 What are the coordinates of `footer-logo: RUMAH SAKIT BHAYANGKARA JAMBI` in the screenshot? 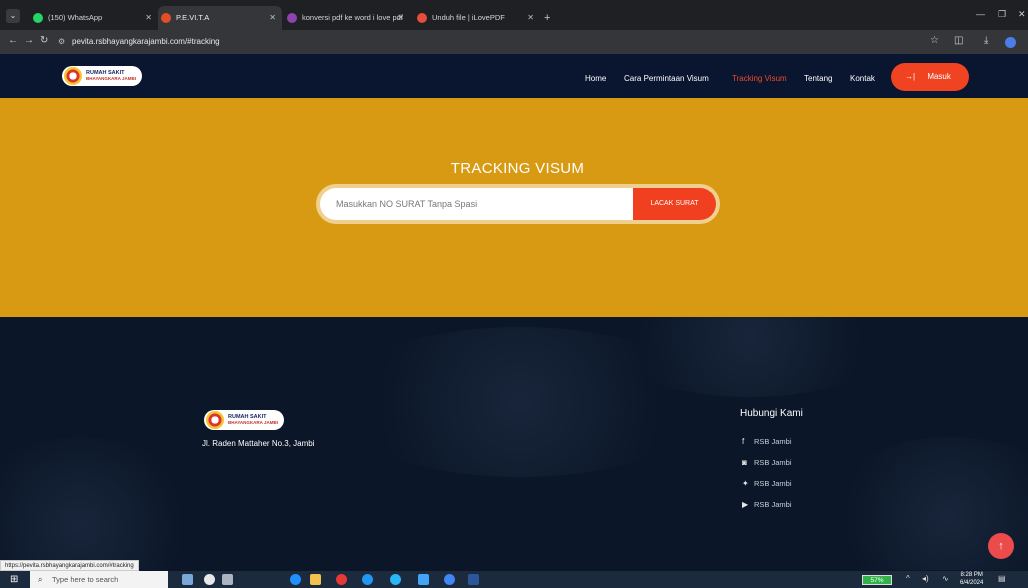 It's located at (244, 420).